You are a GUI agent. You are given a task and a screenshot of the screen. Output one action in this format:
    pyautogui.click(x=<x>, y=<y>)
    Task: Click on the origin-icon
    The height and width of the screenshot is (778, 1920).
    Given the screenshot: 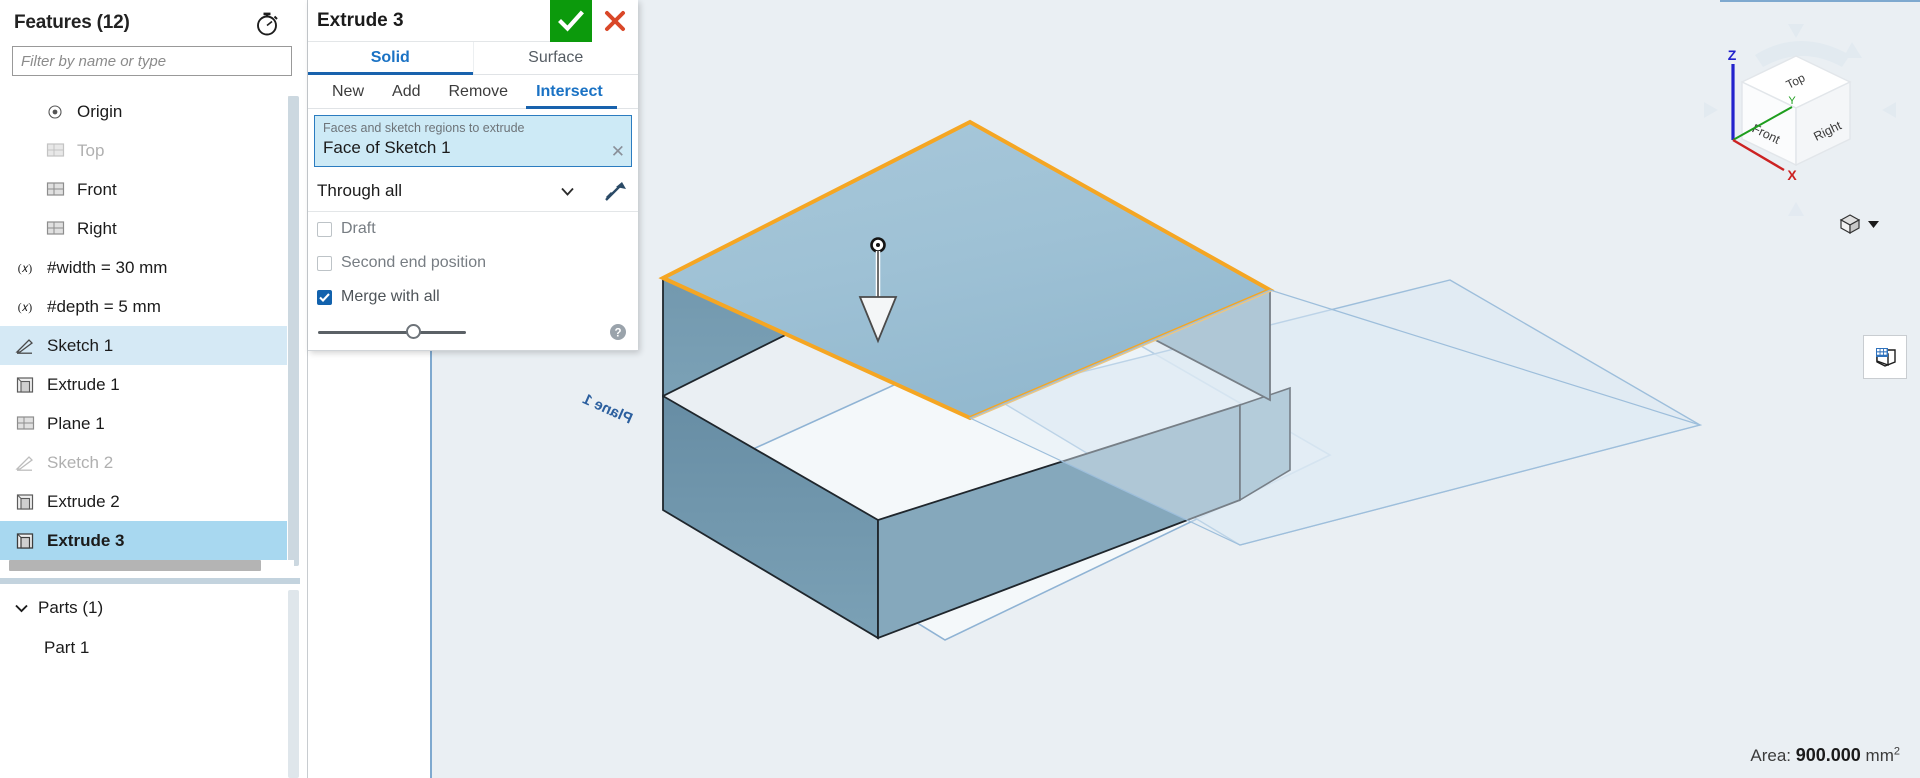 What is the action you would take?
    pyautogui.click(x=55, y=112)
    